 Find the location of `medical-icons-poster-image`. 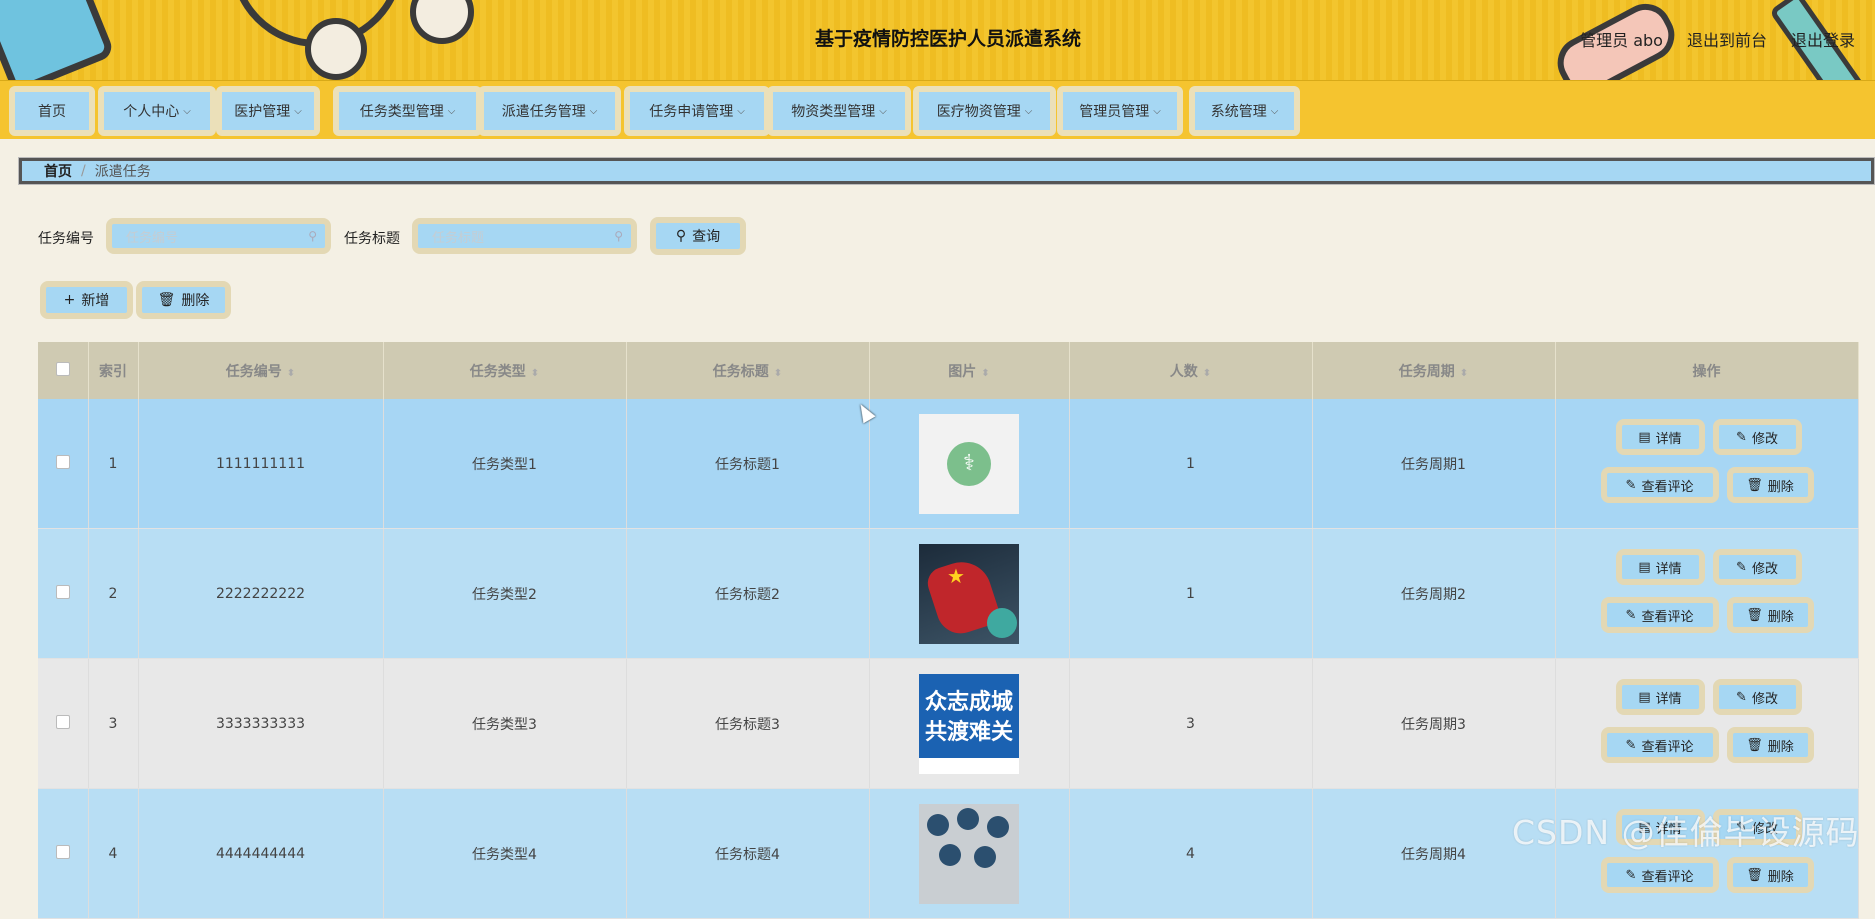

medical-icons-poster-image is located at coordinates (969, 853).